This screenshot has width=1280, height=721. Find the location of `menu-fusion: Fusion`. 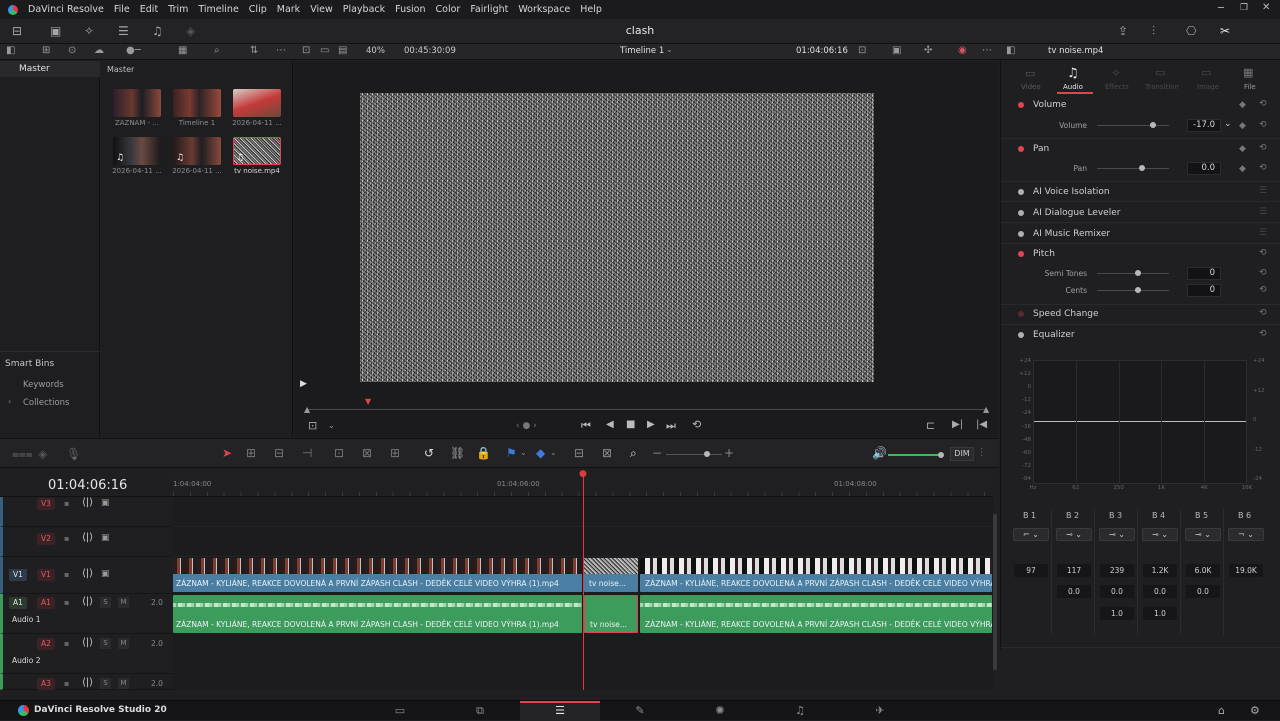

menu-fusion: Fusion is located at coordinates (410, 9).